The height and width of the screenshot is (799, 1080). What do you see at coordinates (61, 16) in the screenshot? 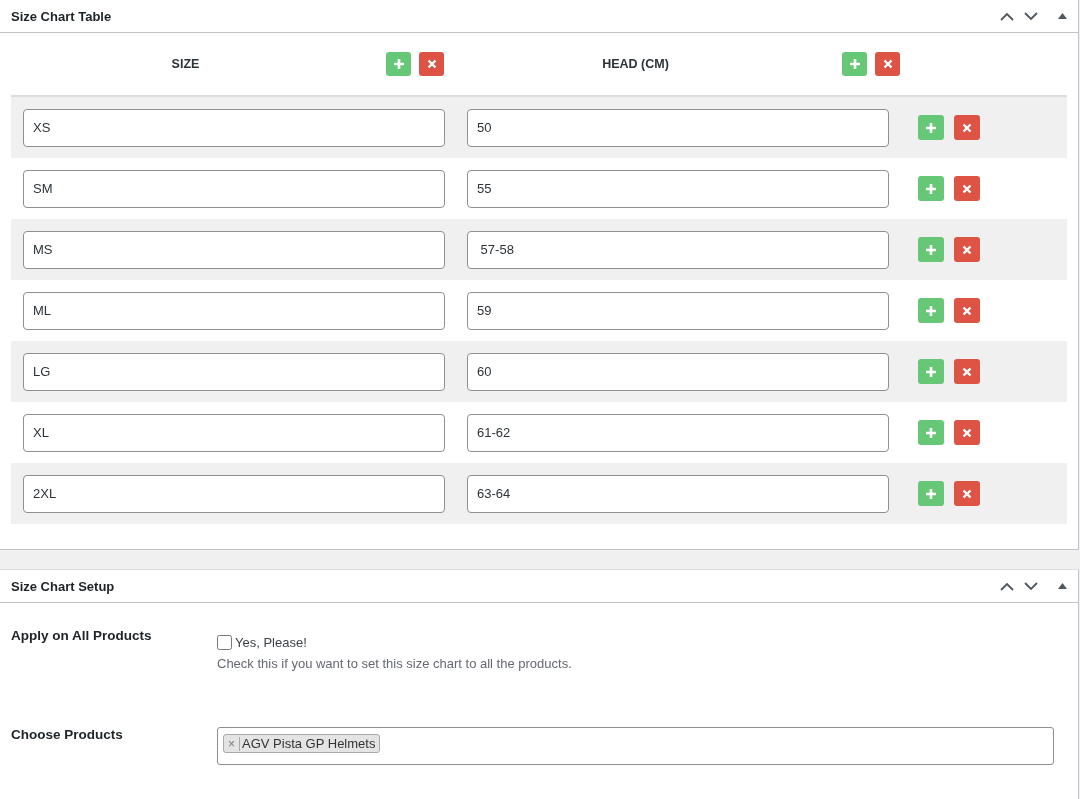
I see `panel-title: Size Chart Table` at bounding box center [61, 16].